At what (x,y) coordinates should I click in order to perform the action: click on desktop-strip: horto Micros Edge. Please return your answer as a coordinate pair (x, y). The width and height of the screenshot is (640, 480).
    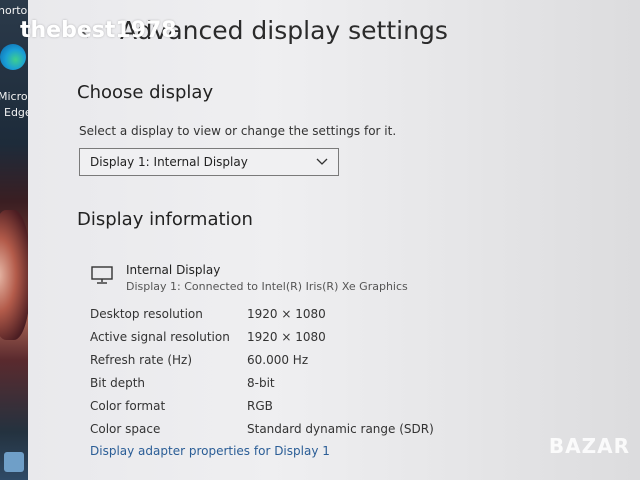
    Looking at the image, I should click on (14, 240).